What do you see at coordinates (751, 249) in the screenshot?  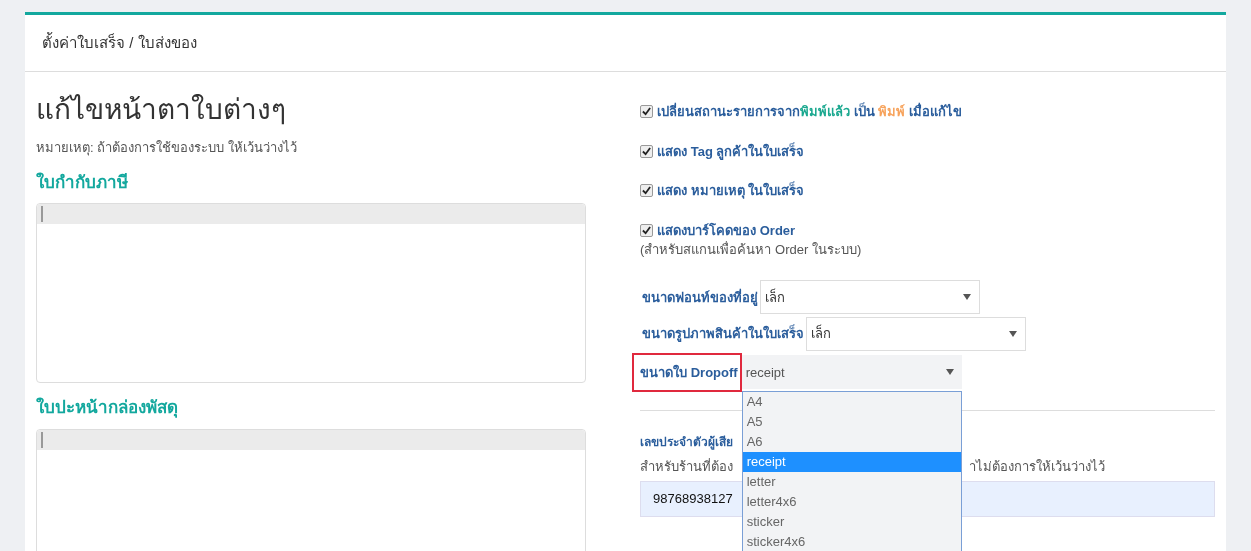 I see `option-note: (สำหรับสแกนเพื่อค้นหา Order ในระบบ)` at bounding box center [751, 249].